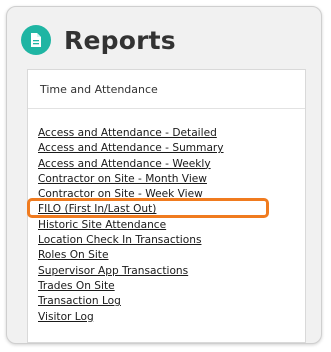 Image resolution: width=331 pixels, height=352 pixels. I want to click on list-item: Visitor Log, so click(131, 317).